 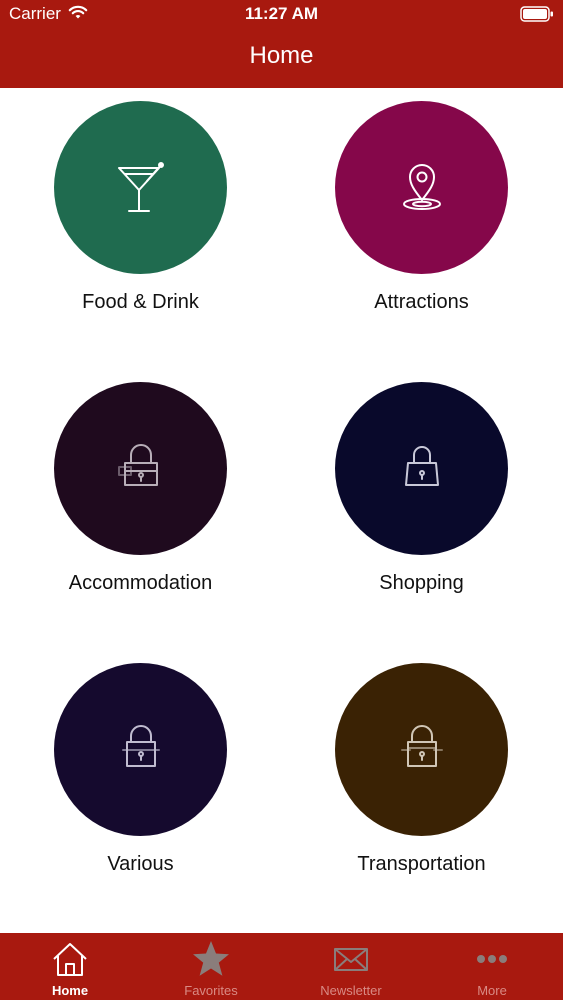 I want to click on category-label: Food & Drink, so click(x=140, y=302).